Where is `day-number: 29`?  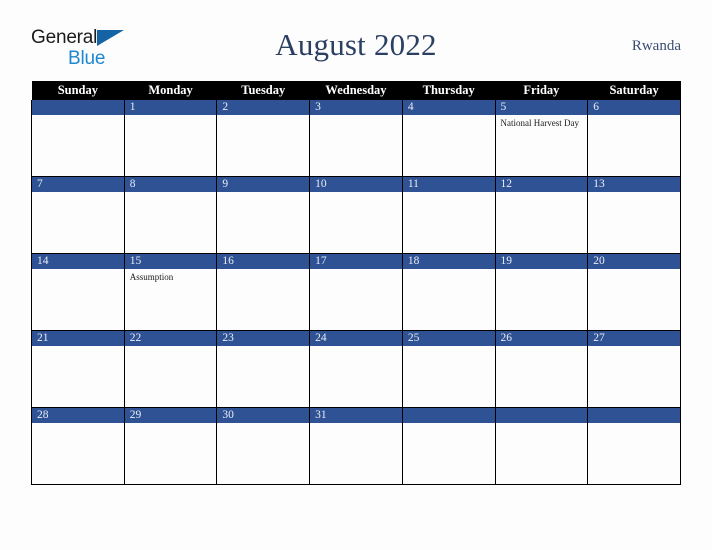
day-number: 29 is located at coordinates (170, 415).